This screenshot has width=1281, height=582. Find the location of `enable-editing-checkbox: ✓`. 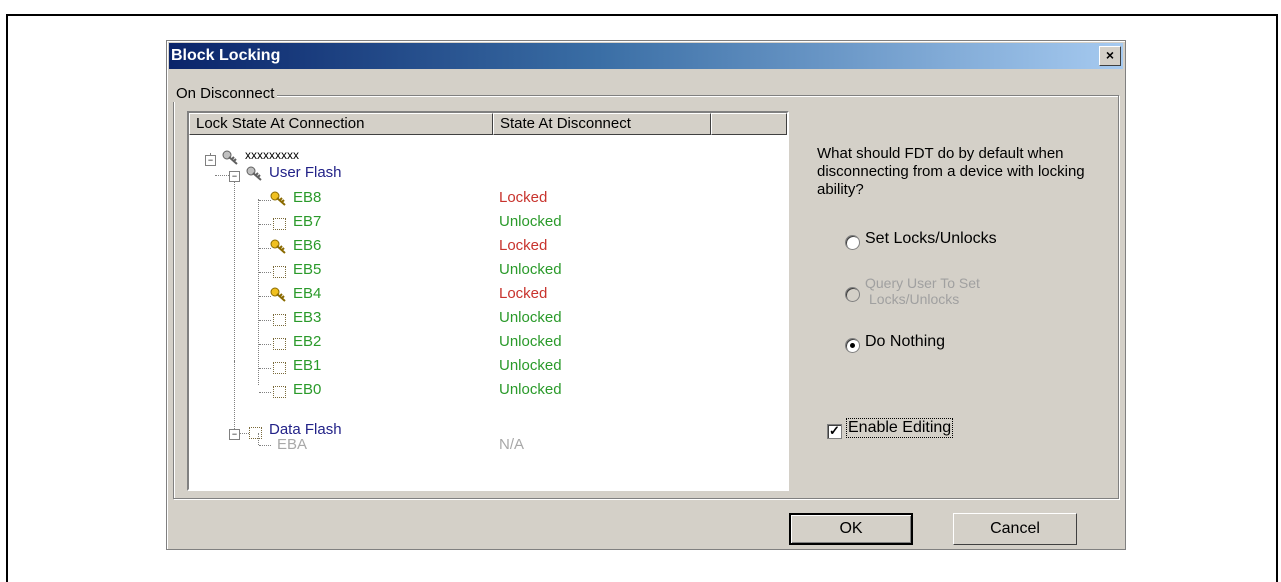

enable-editing-checkbox: ✓ is located at coordinates (834, 431).